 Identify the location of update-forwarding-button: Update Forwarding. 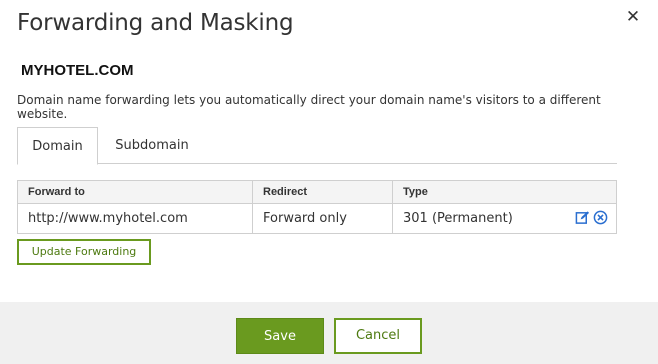
(84, 252).